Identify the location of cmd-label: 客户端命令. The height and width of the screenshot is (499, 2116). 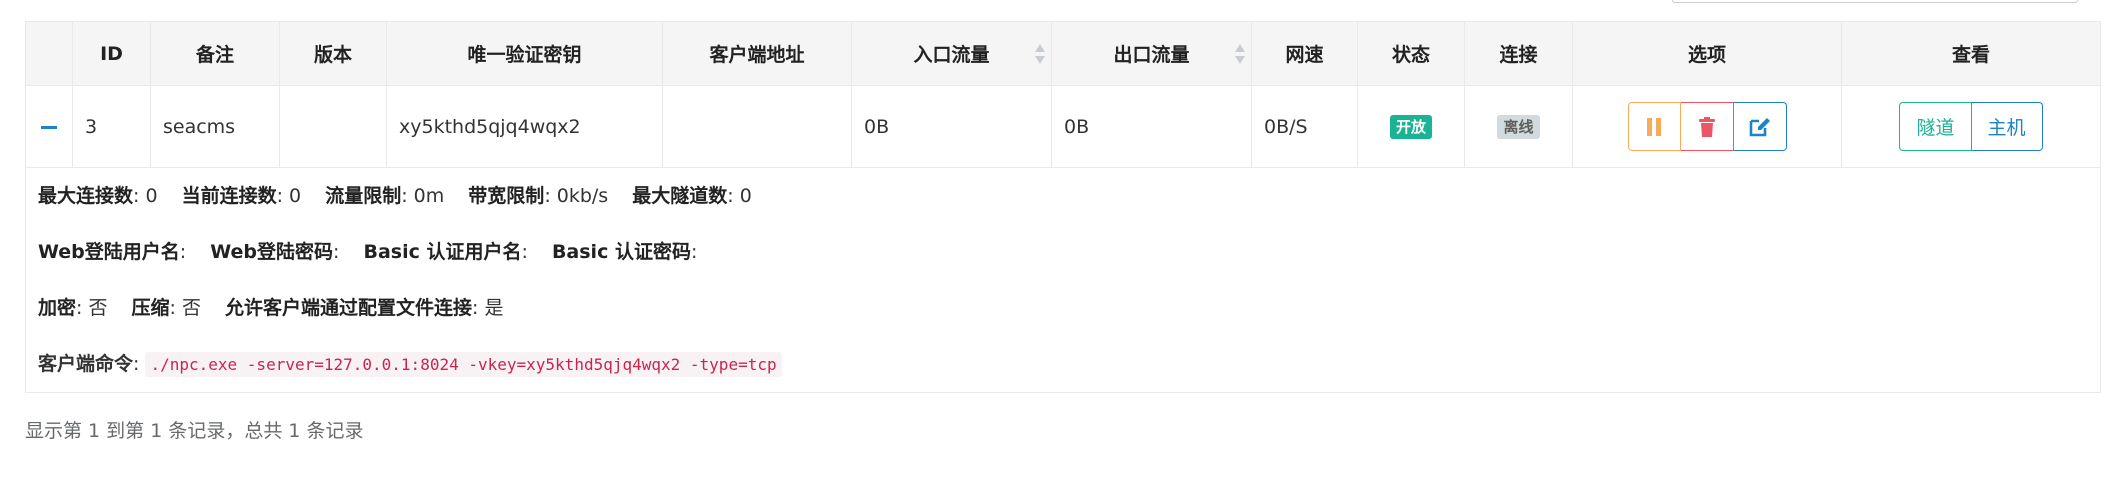
(86, 364).